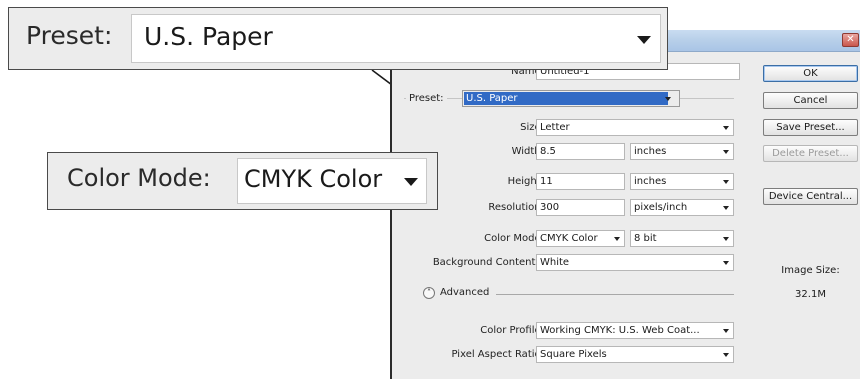 This screenshot has width=860, height=379. What do you see at coordinates (313, 179) in the screenshot?
I see `color-mode-callout-value: CMYK Color` at bounding box center [313, 179].